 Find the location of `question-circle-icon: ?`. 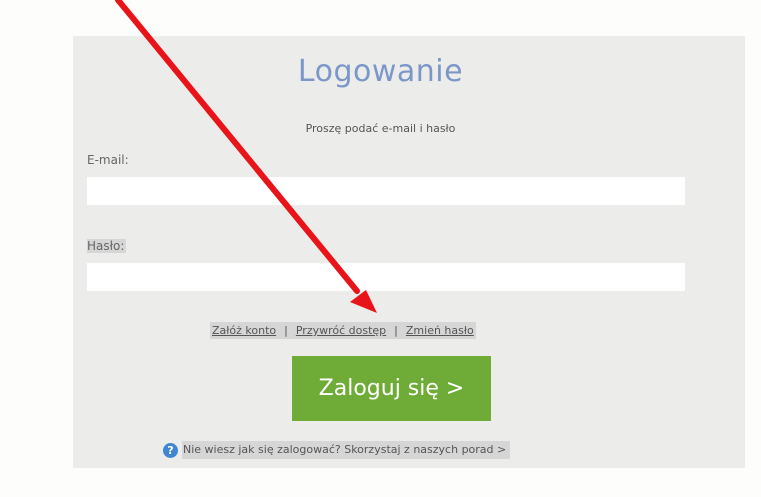

question-circle-icon: ? is located at coordinates (170, 450).